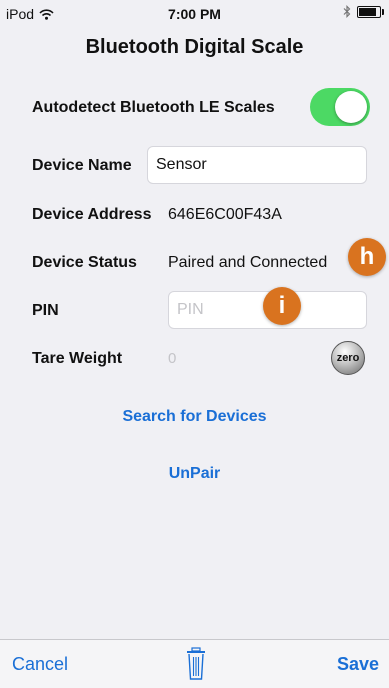 The height and width of the screenshot is (688, 389). Describe the element at coordinates (77, 358) in the screenshot. I see `tare-weight-label: Tare Weight` at that location.